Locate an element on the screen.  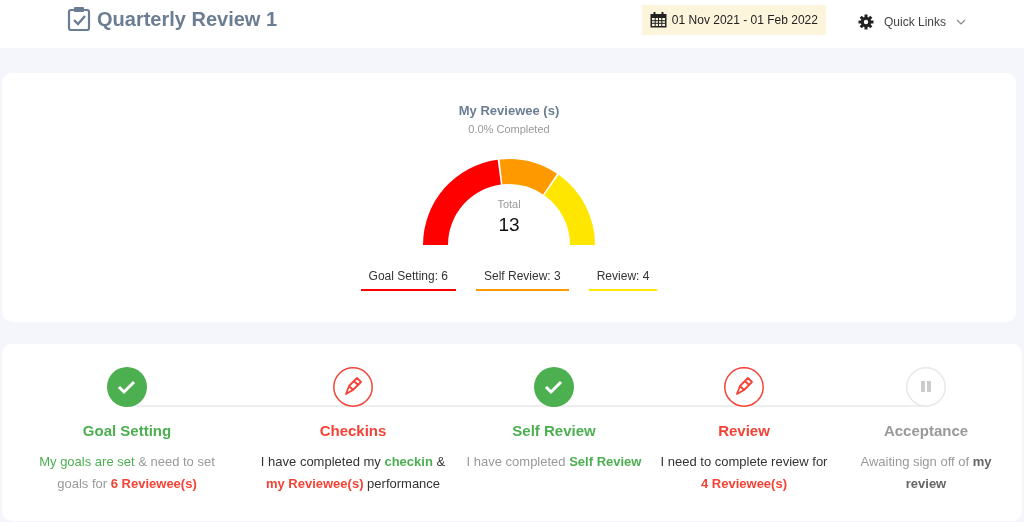
calendar-icon is located at coordinates (658, 19).